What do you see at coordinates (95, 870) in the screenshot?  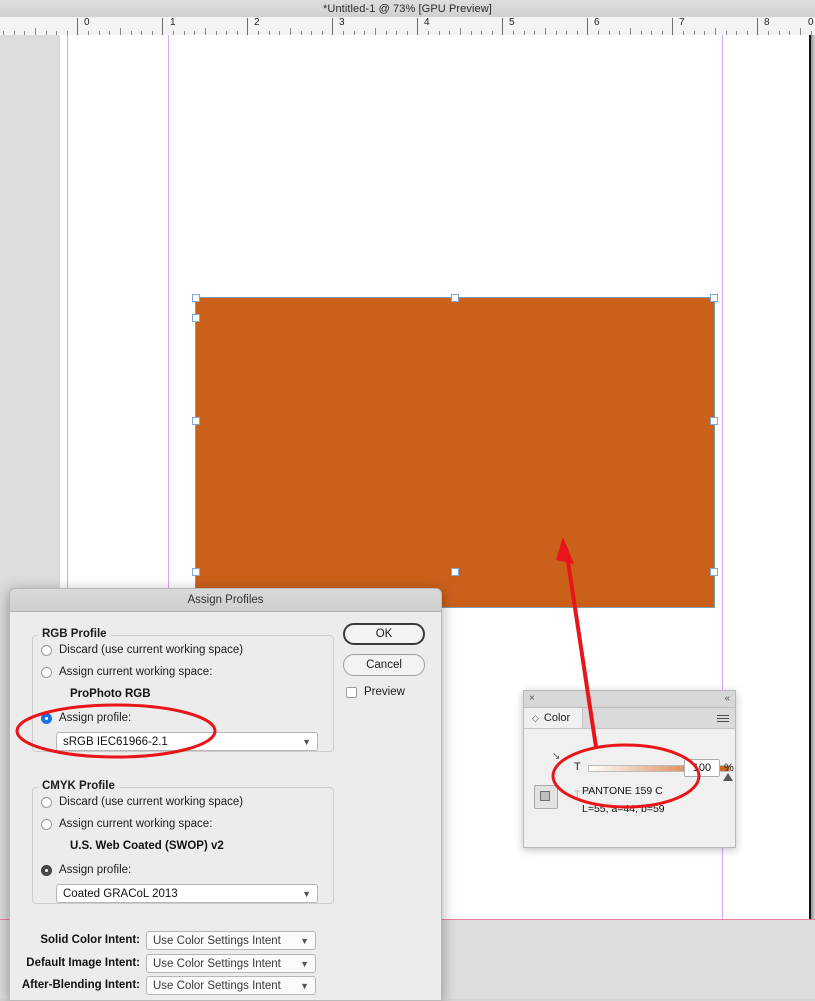 I see `cmyk-option-assign-profile-label: Assign profile:` at bounding box center [95, 870].